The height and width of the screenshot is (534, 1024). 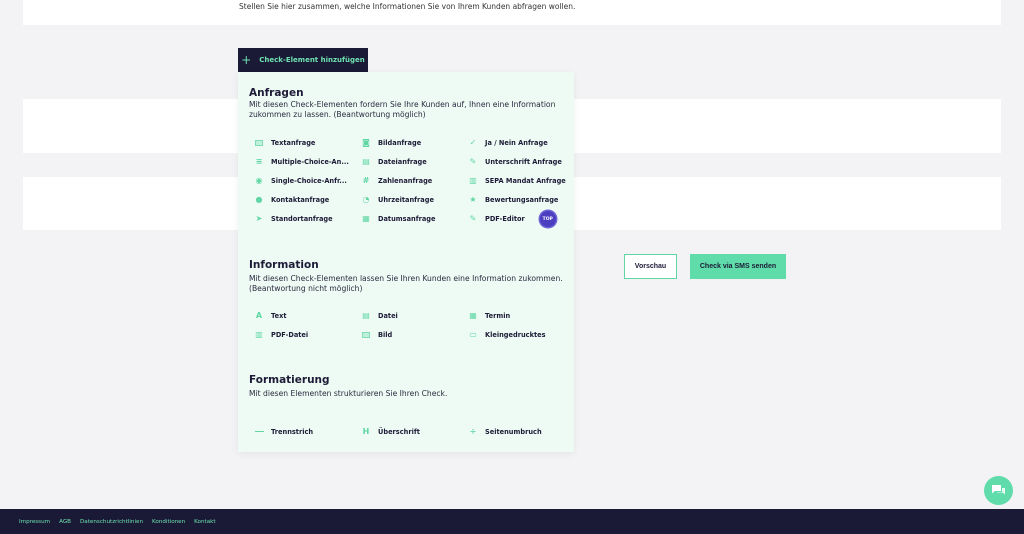 What do you see at coordinates (284, 265) in the screenshot?
I see `section-title-information: Information` at bounding box center [284, 265].